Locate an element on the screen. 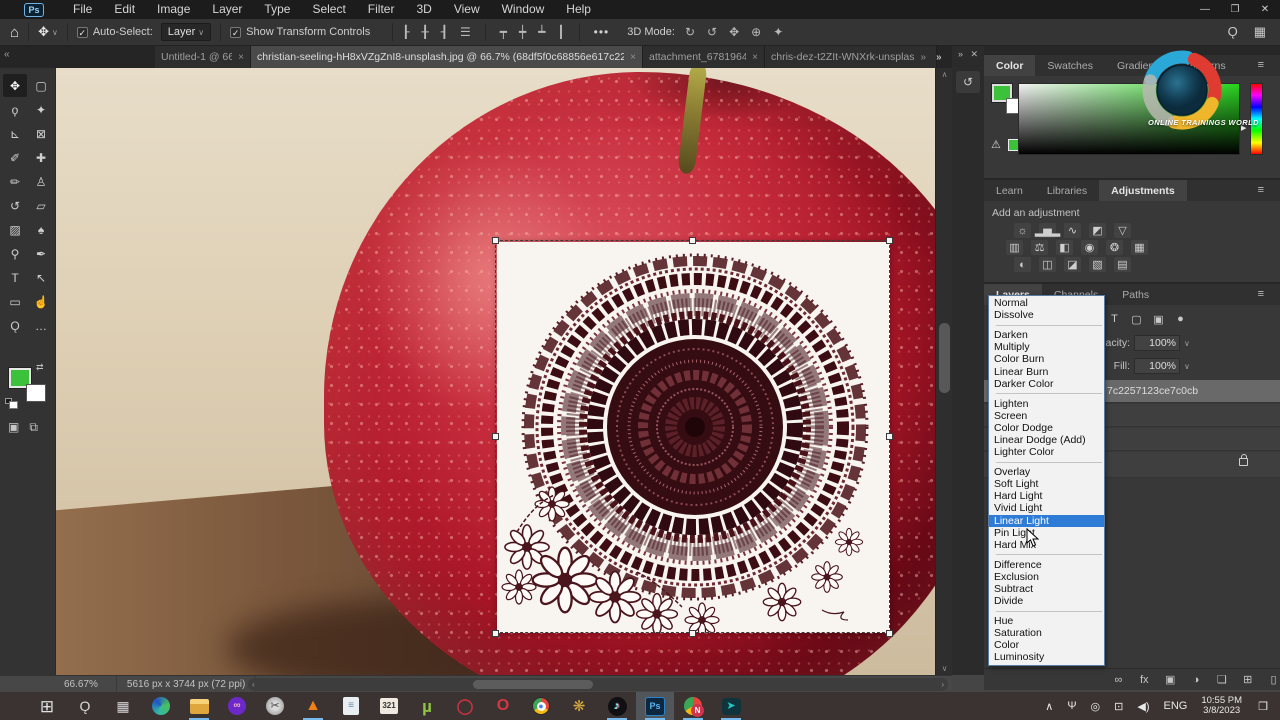  menu-item: Layer is located at coordinates (227, 9).